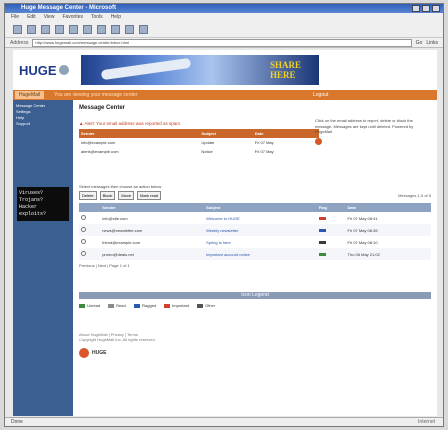 The width and height of the screenshot is (448, 430). Describe the element at coordinates (129, 29) in the screenshot. I see `mail-icon` at that location.